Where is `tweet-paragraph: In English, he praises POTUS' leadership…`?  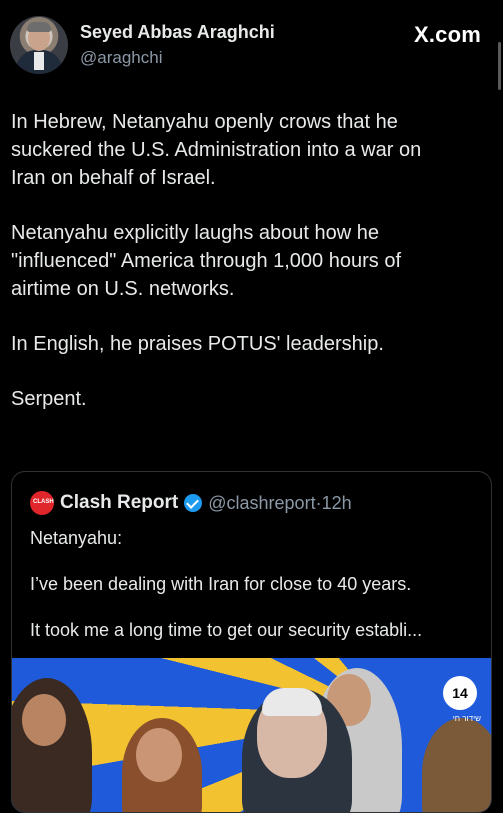 tweet-paragraph: In English, he praises POTUS' leadership… is located at coordinates (197, 344).